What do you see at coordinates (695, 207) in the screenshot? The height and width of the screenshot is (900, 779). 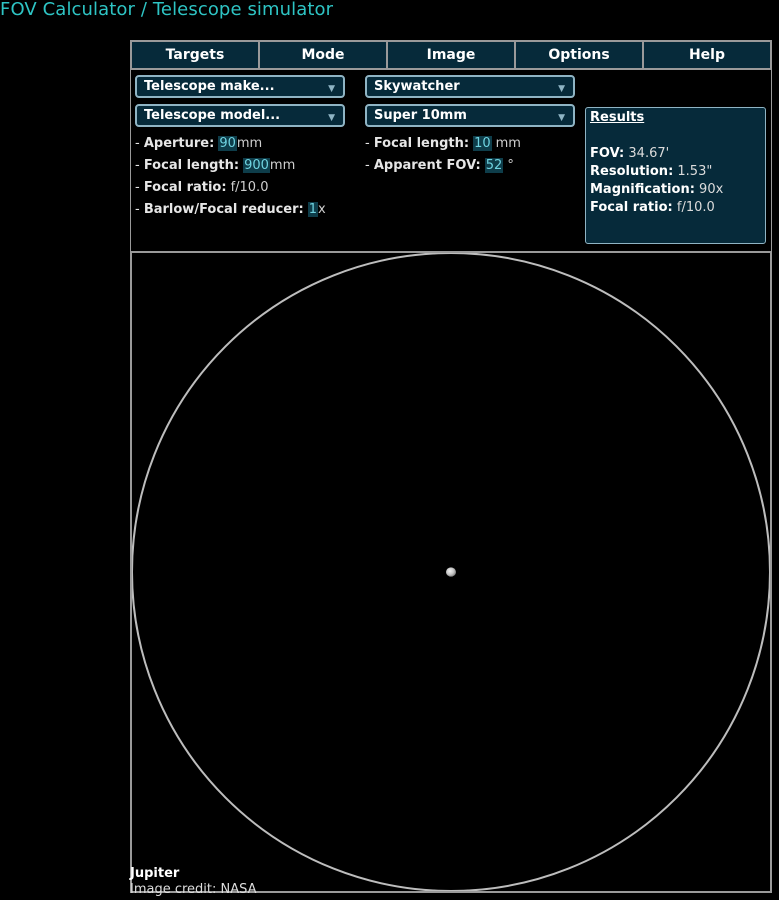 I see `result-focal-ratio-value: f/10.0` at bounding box center [695, 207].